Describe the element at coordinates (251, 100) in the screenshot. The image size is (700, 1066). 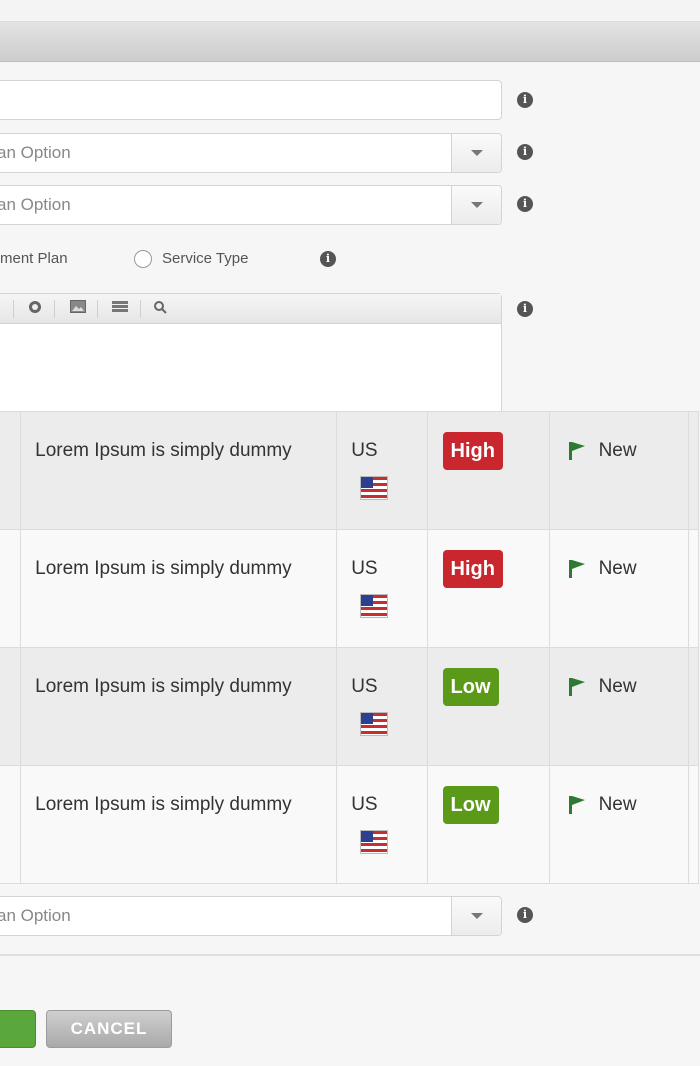
I see `text-input` at that location.